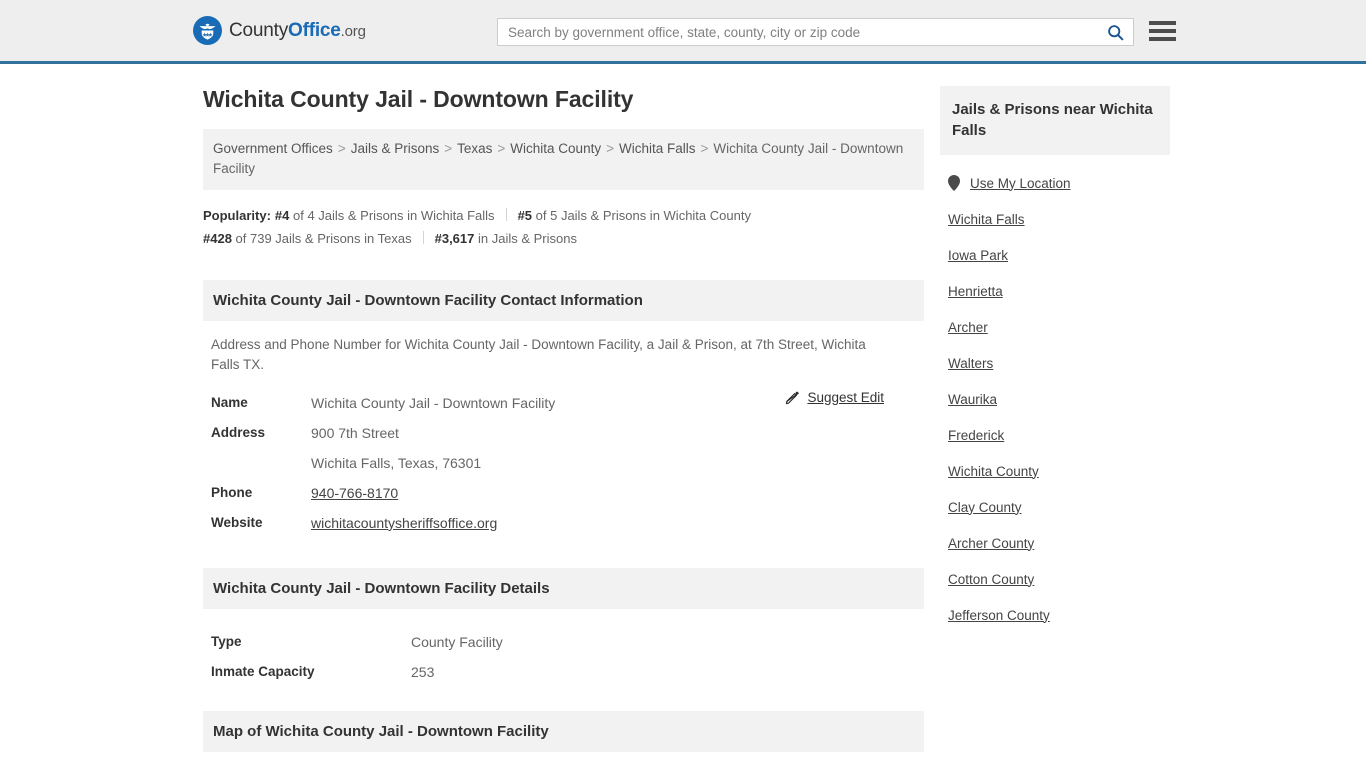  What do you see at coordinates (986, 219) in the screenshot?
I see `sidebar-link-0: Wichita Falls` at bounding box center [986, 219].